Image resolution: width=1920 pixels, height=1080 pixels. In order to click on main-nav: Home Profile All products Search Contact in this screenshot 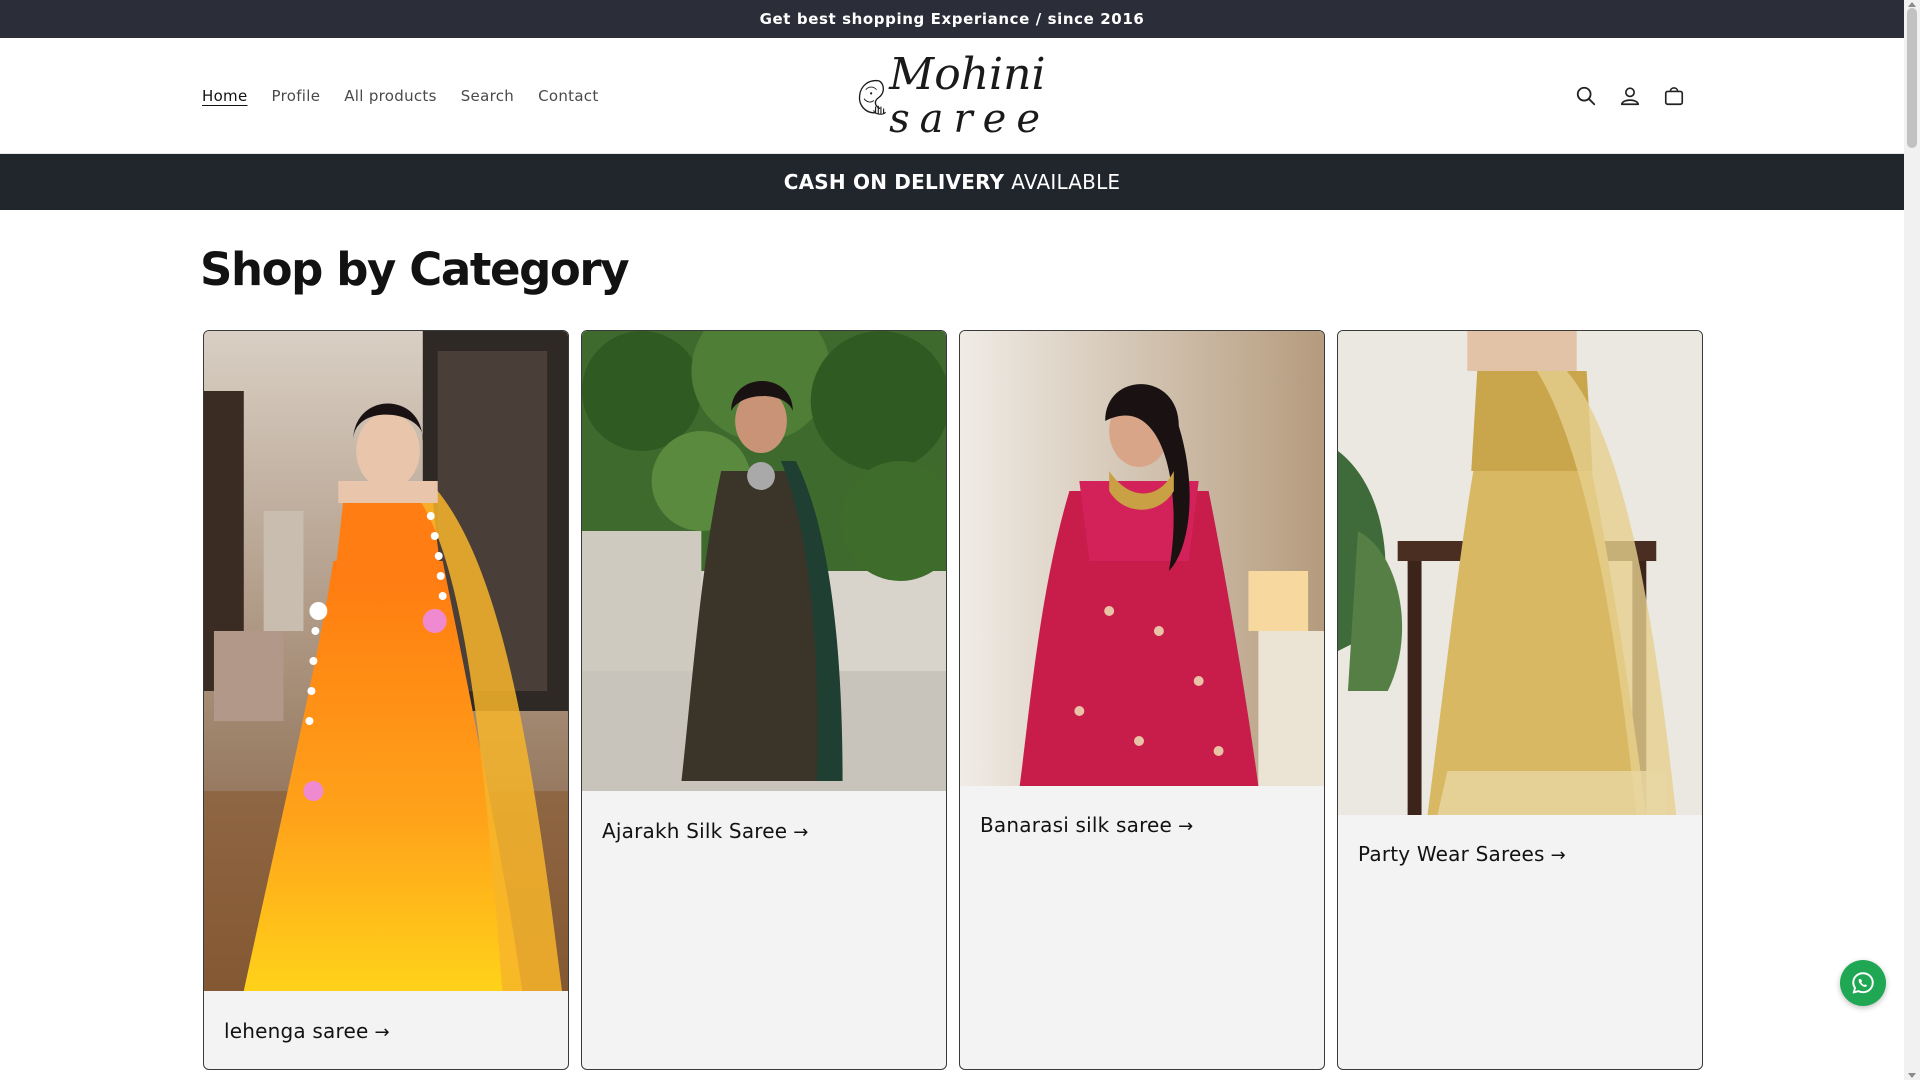, I will do `click(400, 96)`.